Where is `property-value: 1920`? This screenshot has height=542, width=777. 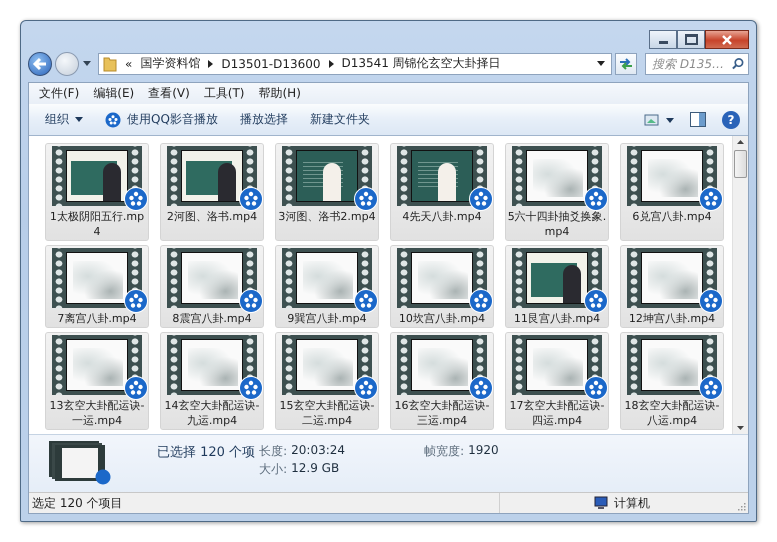
property-value: 1920 is located at coordinates (483, 451).